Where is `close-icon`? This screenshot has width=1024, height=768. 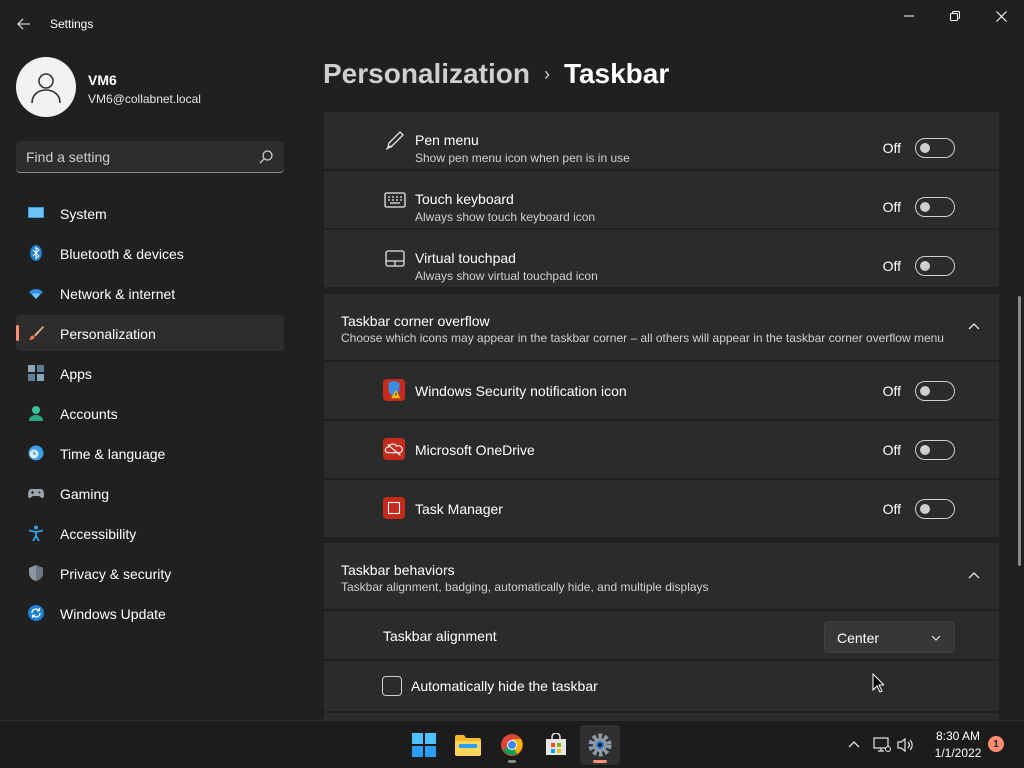
close-icon is located at coordinates (1001, 16).